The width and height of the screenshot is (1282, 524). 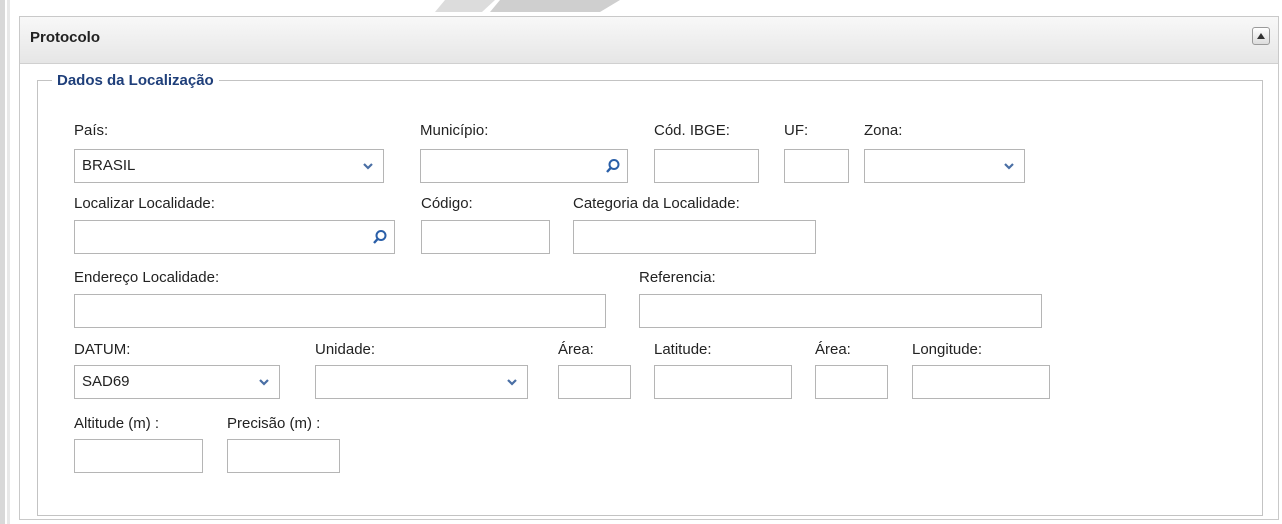 I want to click on label-pais: País:, so click(x=91, y=130).